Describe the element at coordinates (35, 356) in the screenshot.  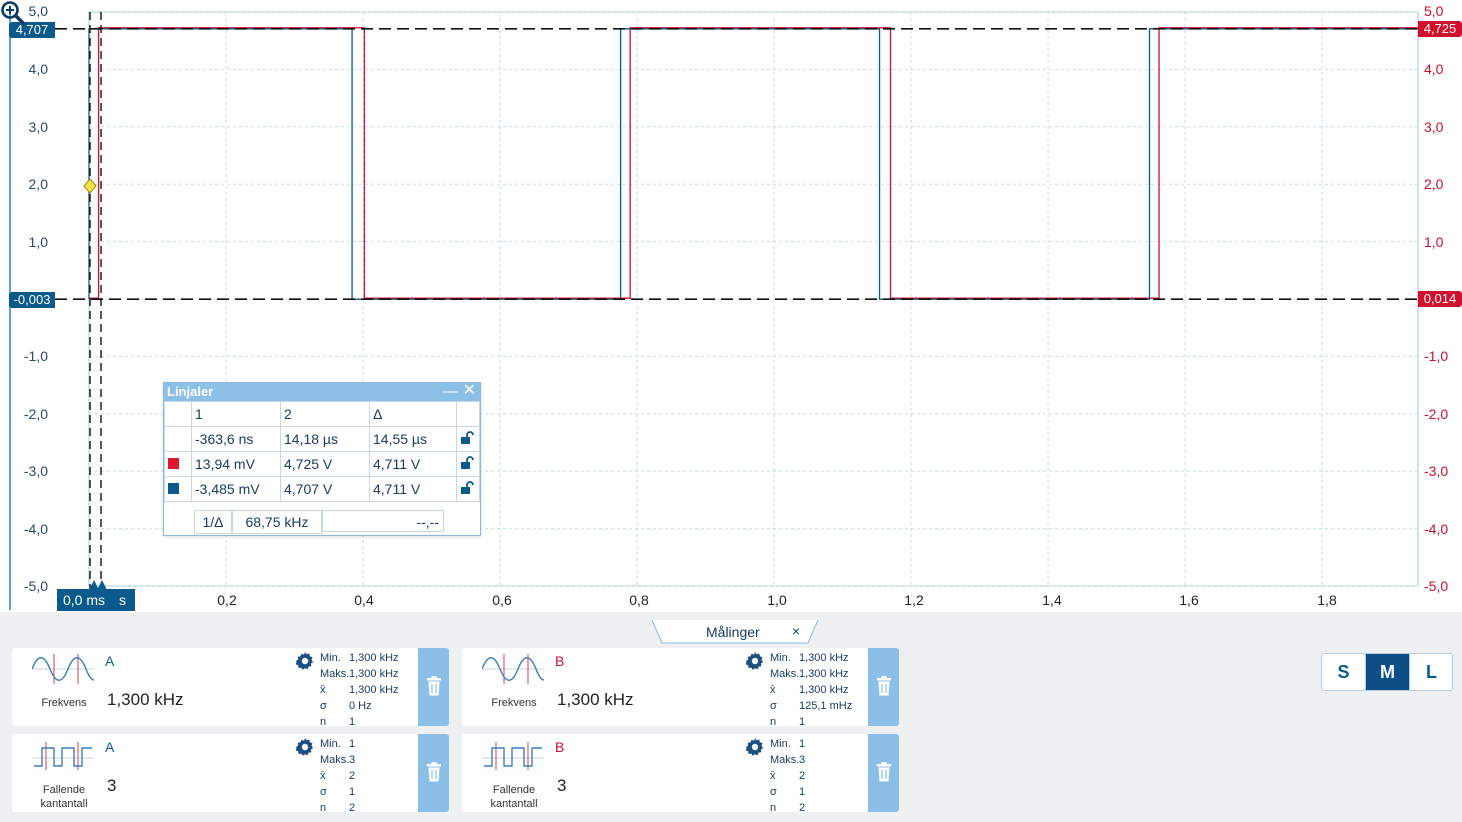
I see `y-label-left: -1,0` at that location.